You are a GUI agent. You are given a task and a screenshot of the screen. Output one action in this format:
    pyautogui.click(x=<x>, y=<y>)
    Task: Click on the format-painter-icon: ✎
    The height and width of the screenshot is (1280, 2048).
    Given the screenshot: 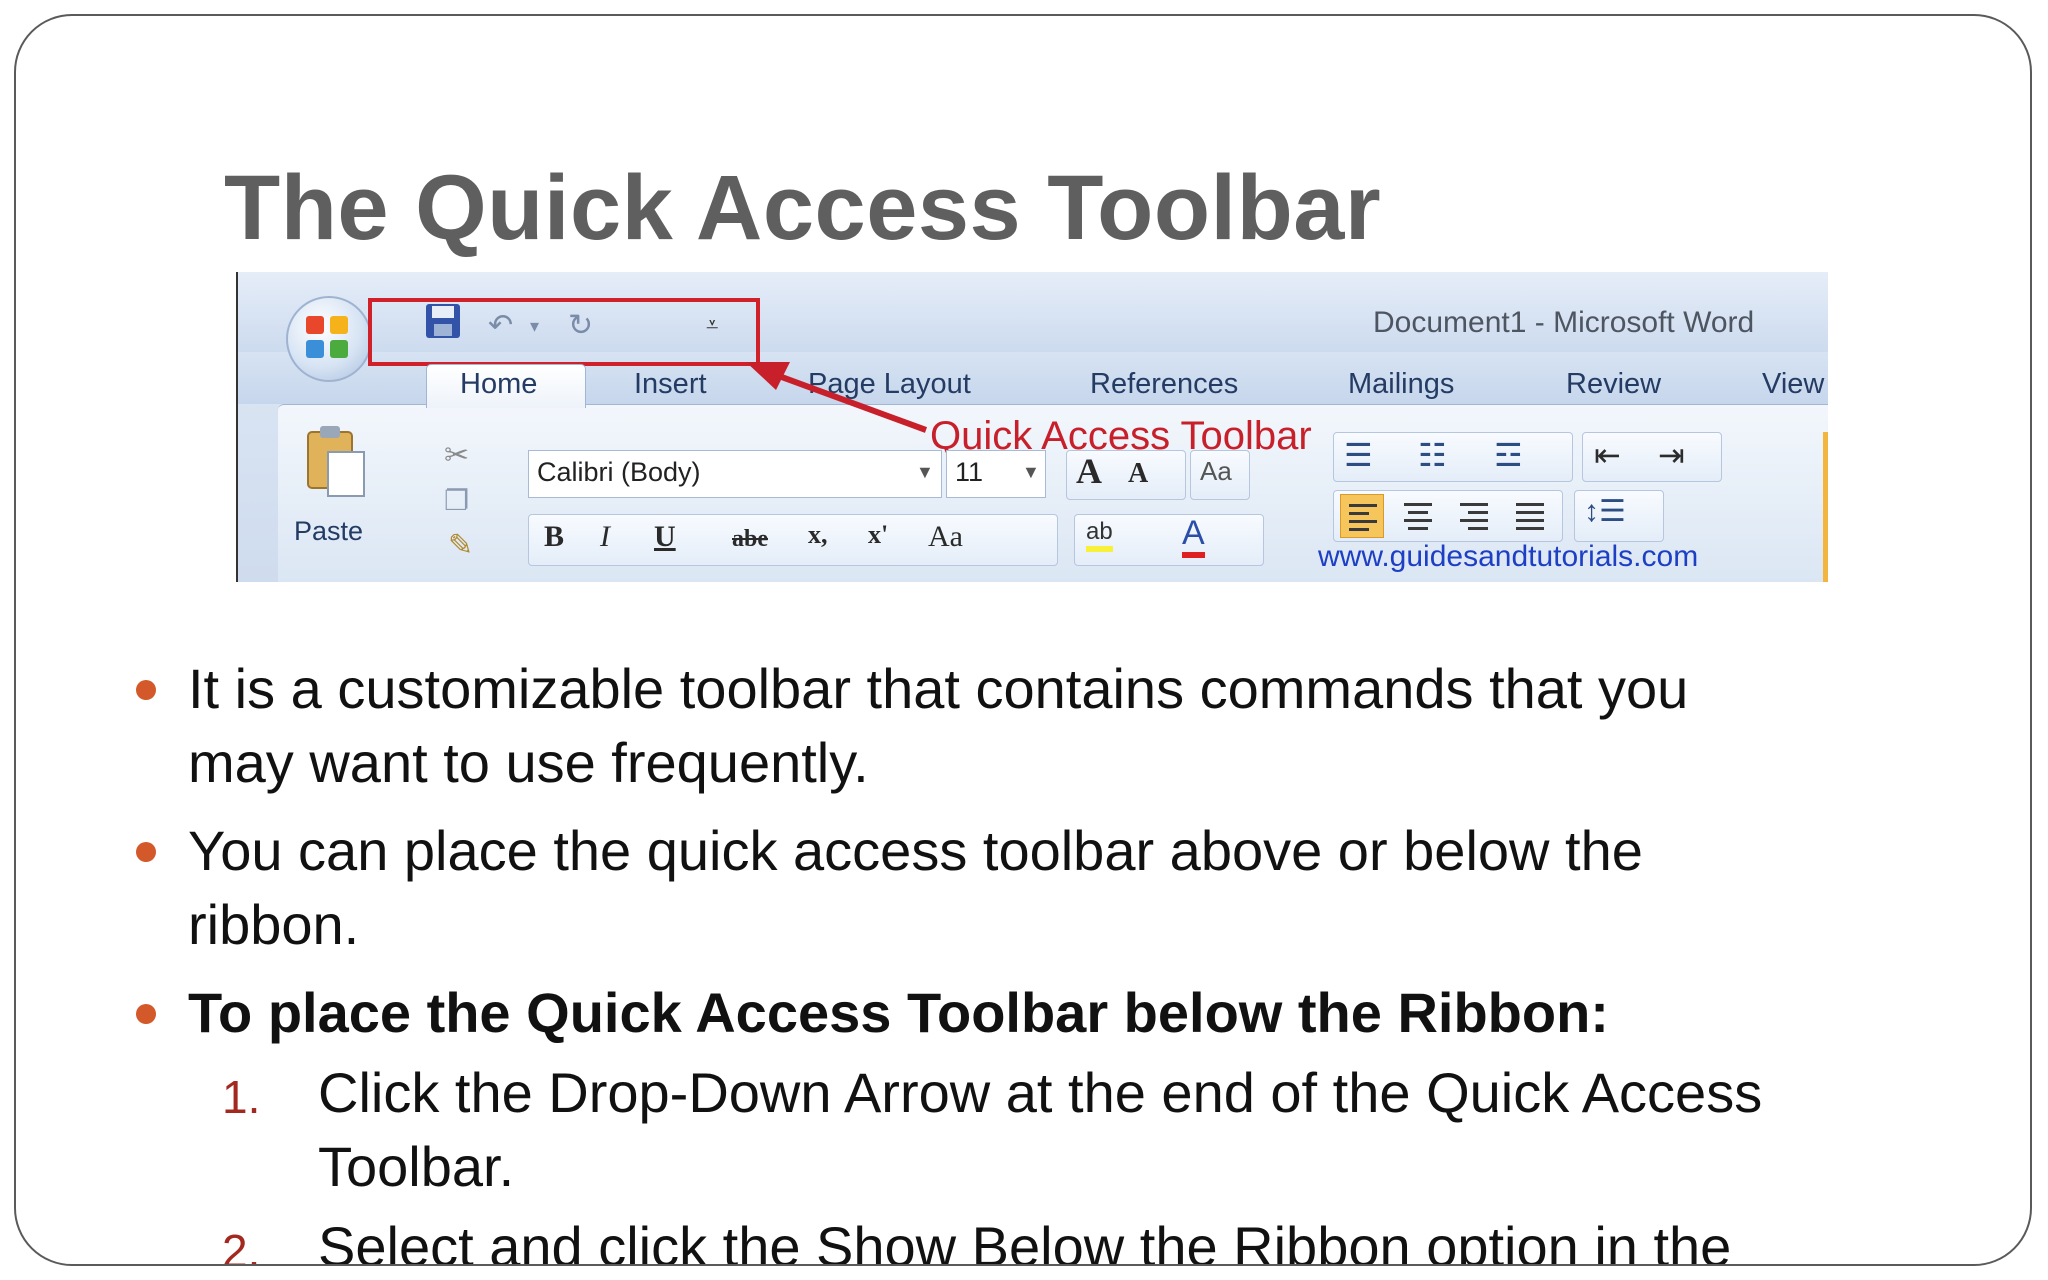 What is the action you would take?
    pyautogui.click(x=461, y=545)
    